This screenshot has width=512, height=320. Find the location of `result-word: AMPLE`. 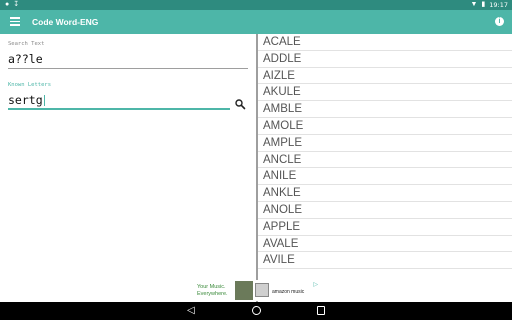

result-word: AMPLE is located at coordinates (385, 143).